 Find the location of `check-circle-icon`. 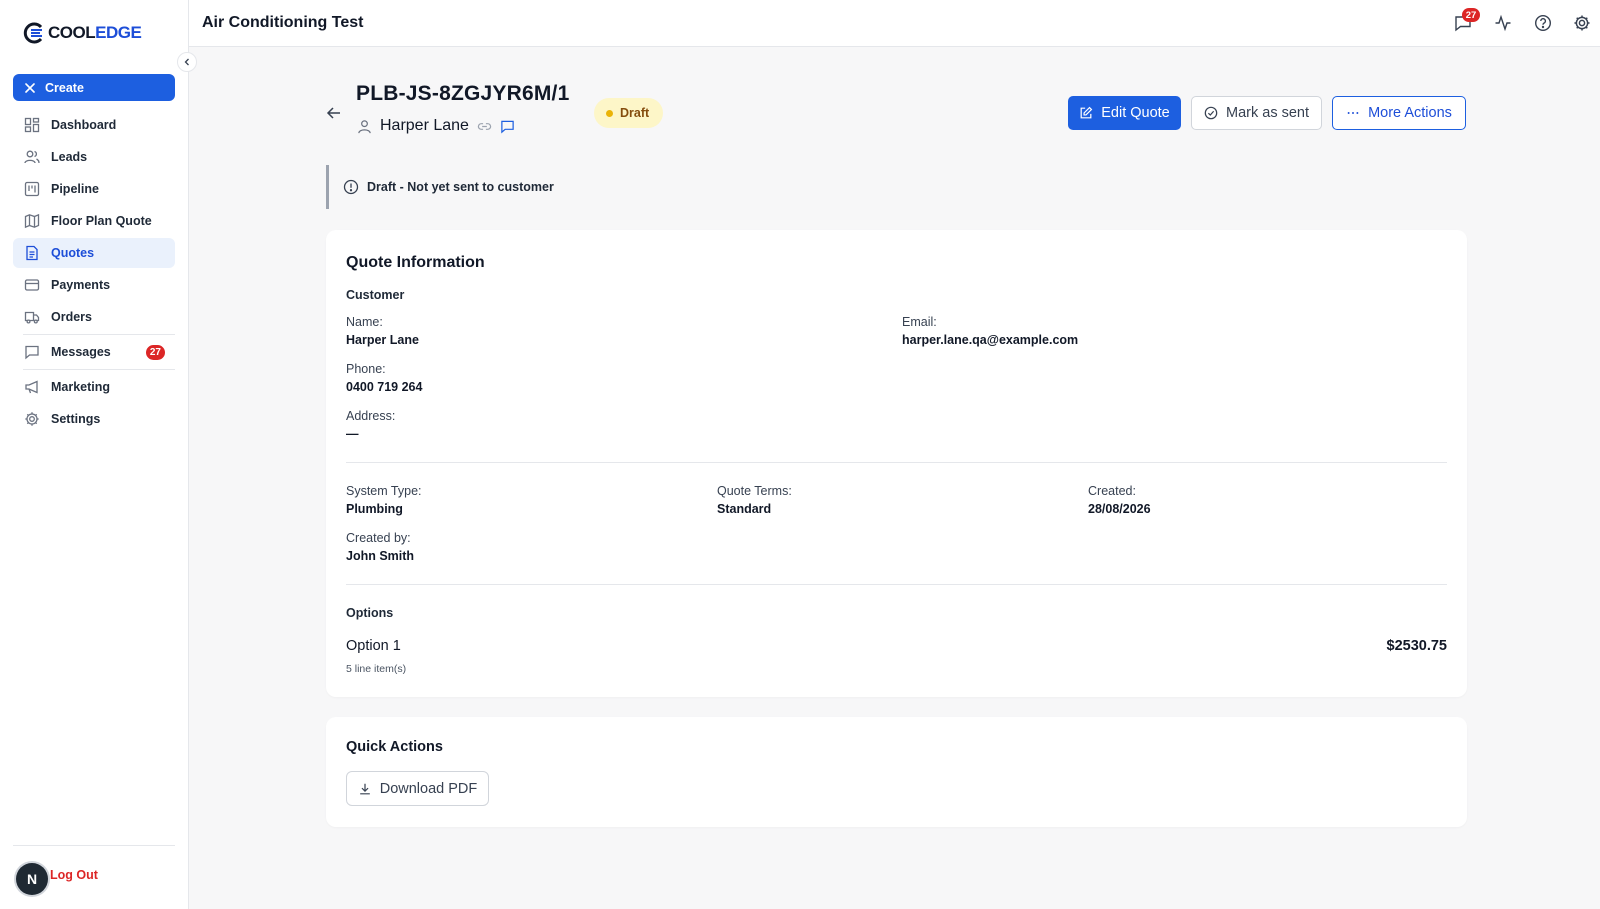

check-circle-icon is located at coordinates (1211, 113).